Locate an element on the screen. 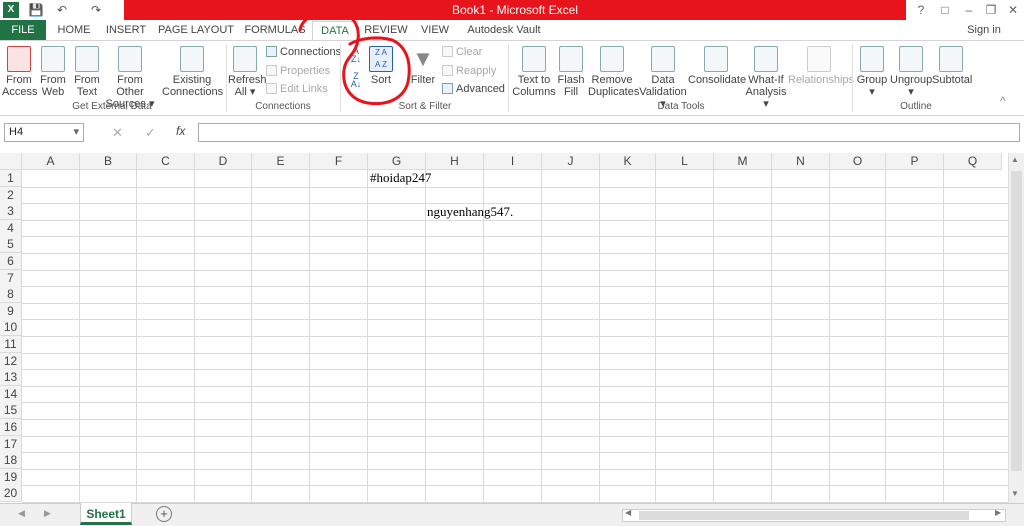 The height and width of the screenshot is (526, 1024). column-header-l: L is located at coordinates (685, 161).